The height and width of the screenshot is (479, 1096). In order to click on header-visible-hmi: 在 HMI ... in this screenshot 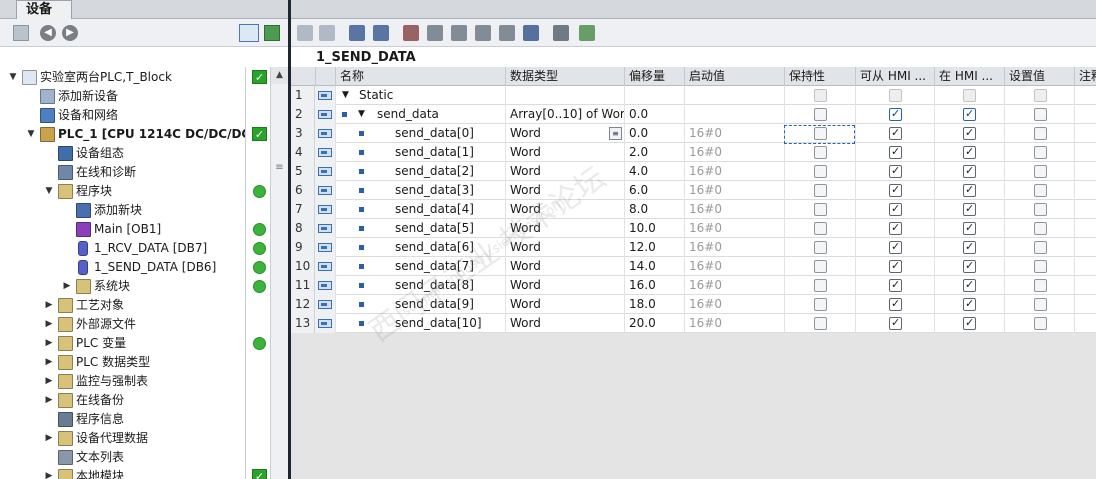, I will do `click(969, 76)`.